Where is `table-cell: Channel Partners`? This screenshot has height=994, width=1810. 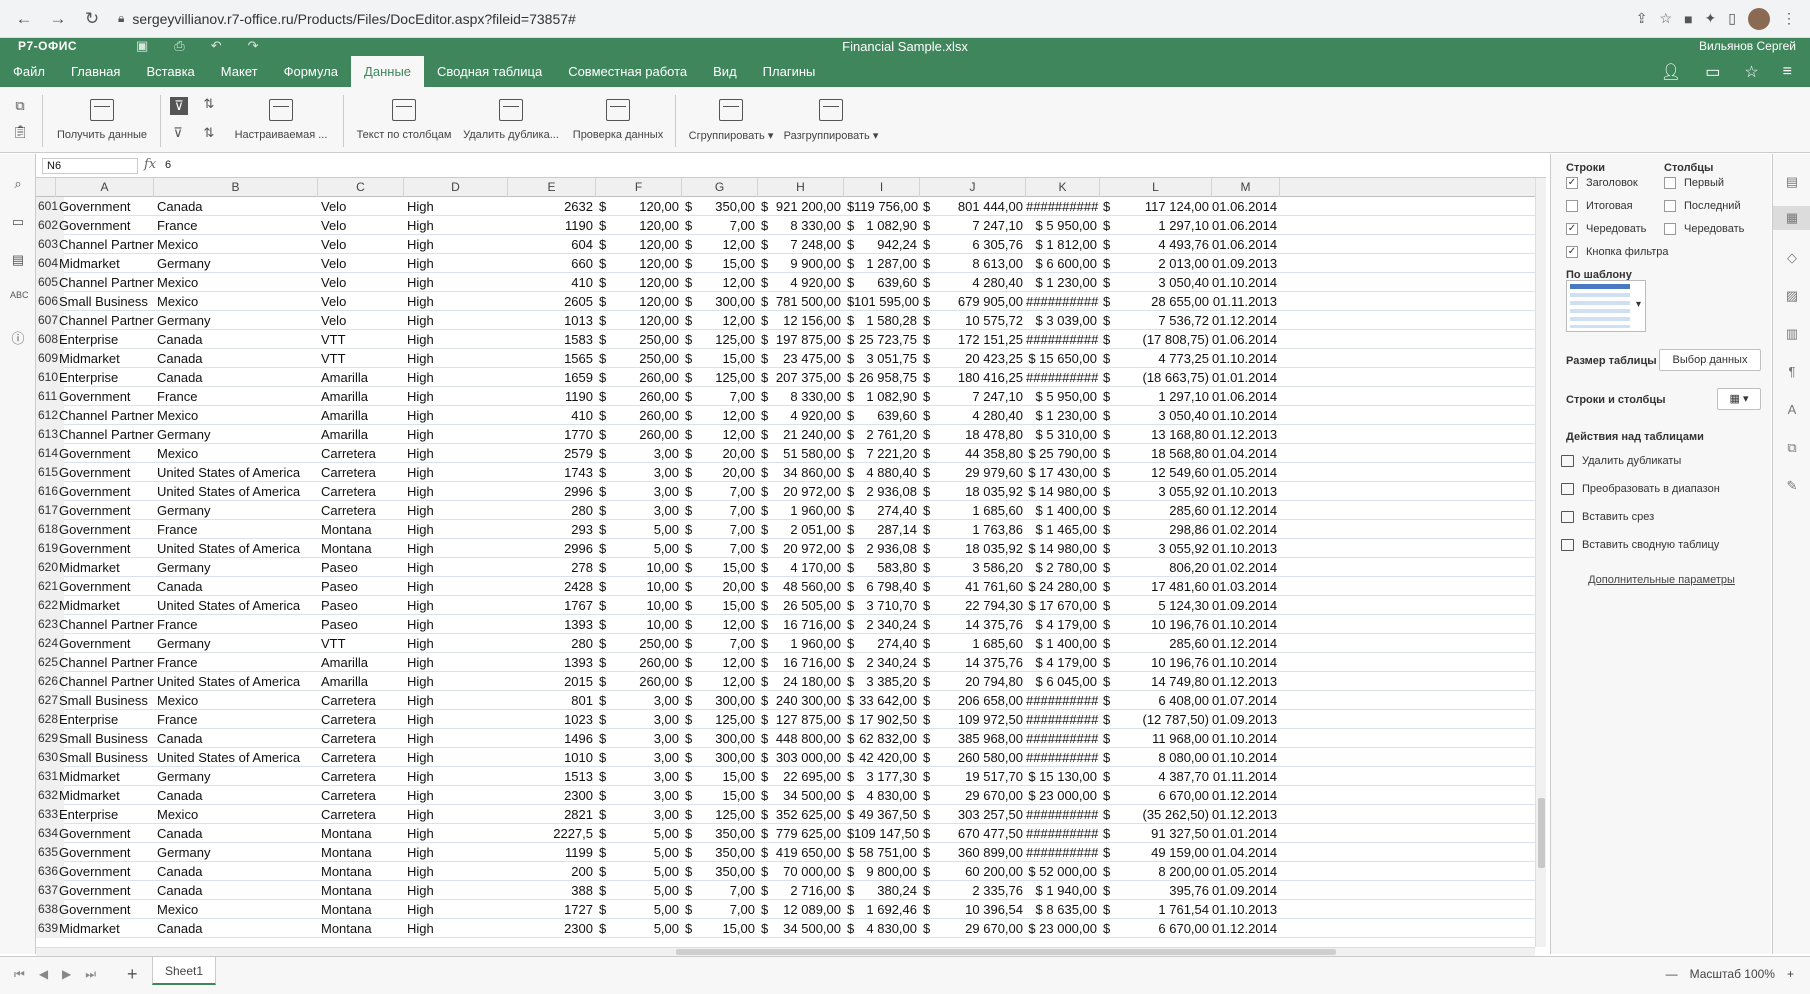
table-cell: Channel Partners is located at coordinates (105, 681).